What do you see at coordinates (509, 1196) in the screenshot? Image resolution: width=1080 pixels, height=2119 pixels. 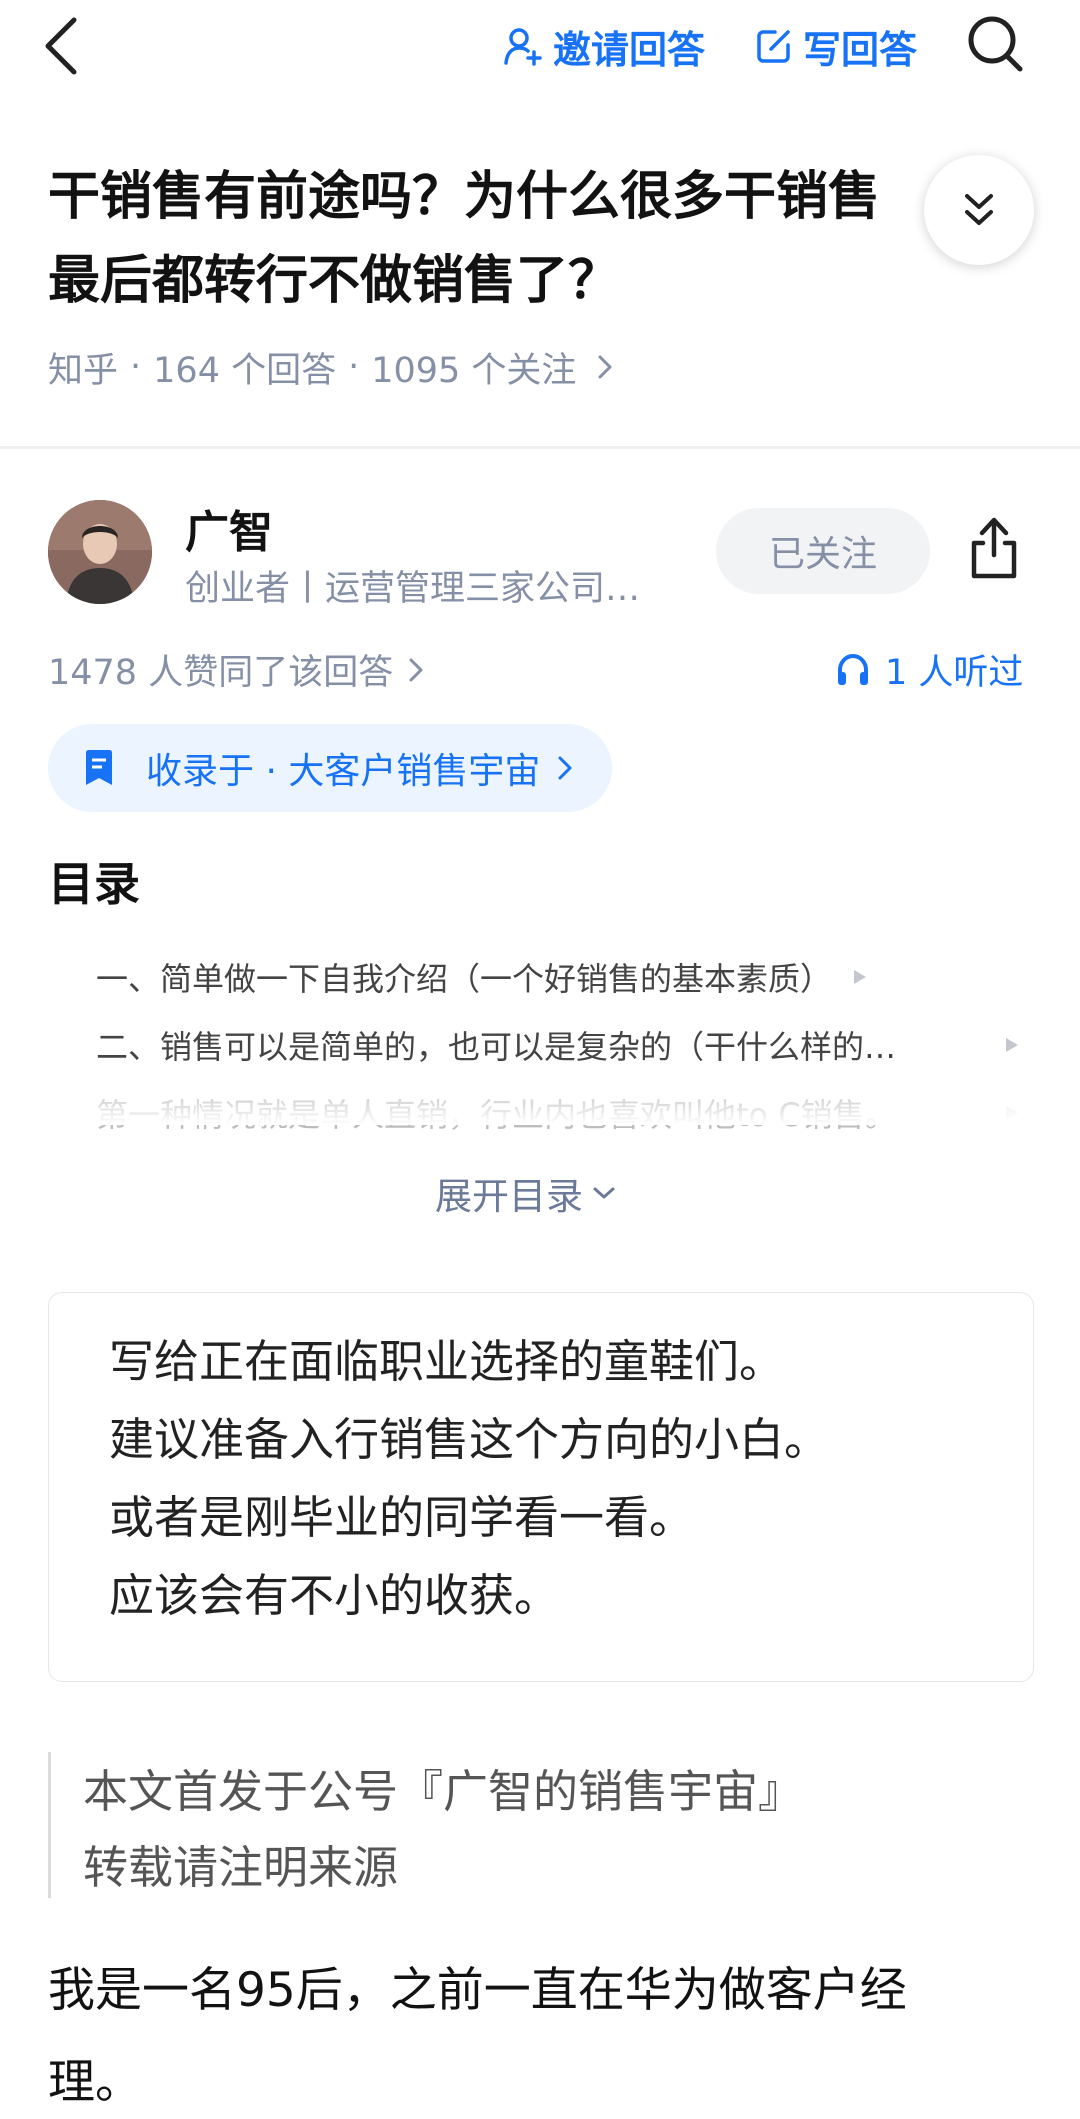 I see `expand-toc-label: 展开目录` at bounding box center [509, 1196].